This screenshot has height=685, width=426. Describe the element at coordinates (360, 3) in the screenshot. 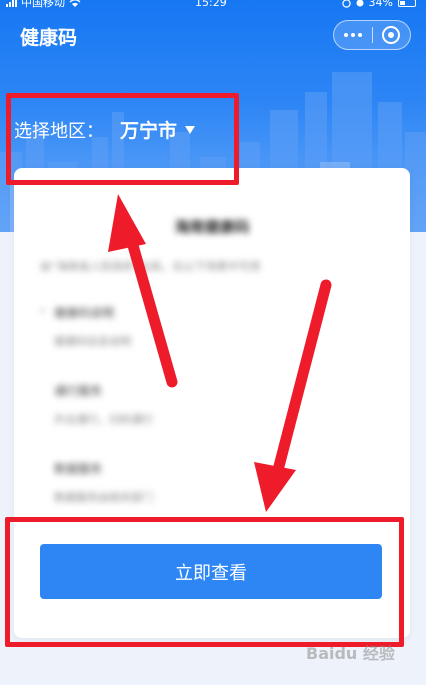

I see `alarm-icon` at that location.